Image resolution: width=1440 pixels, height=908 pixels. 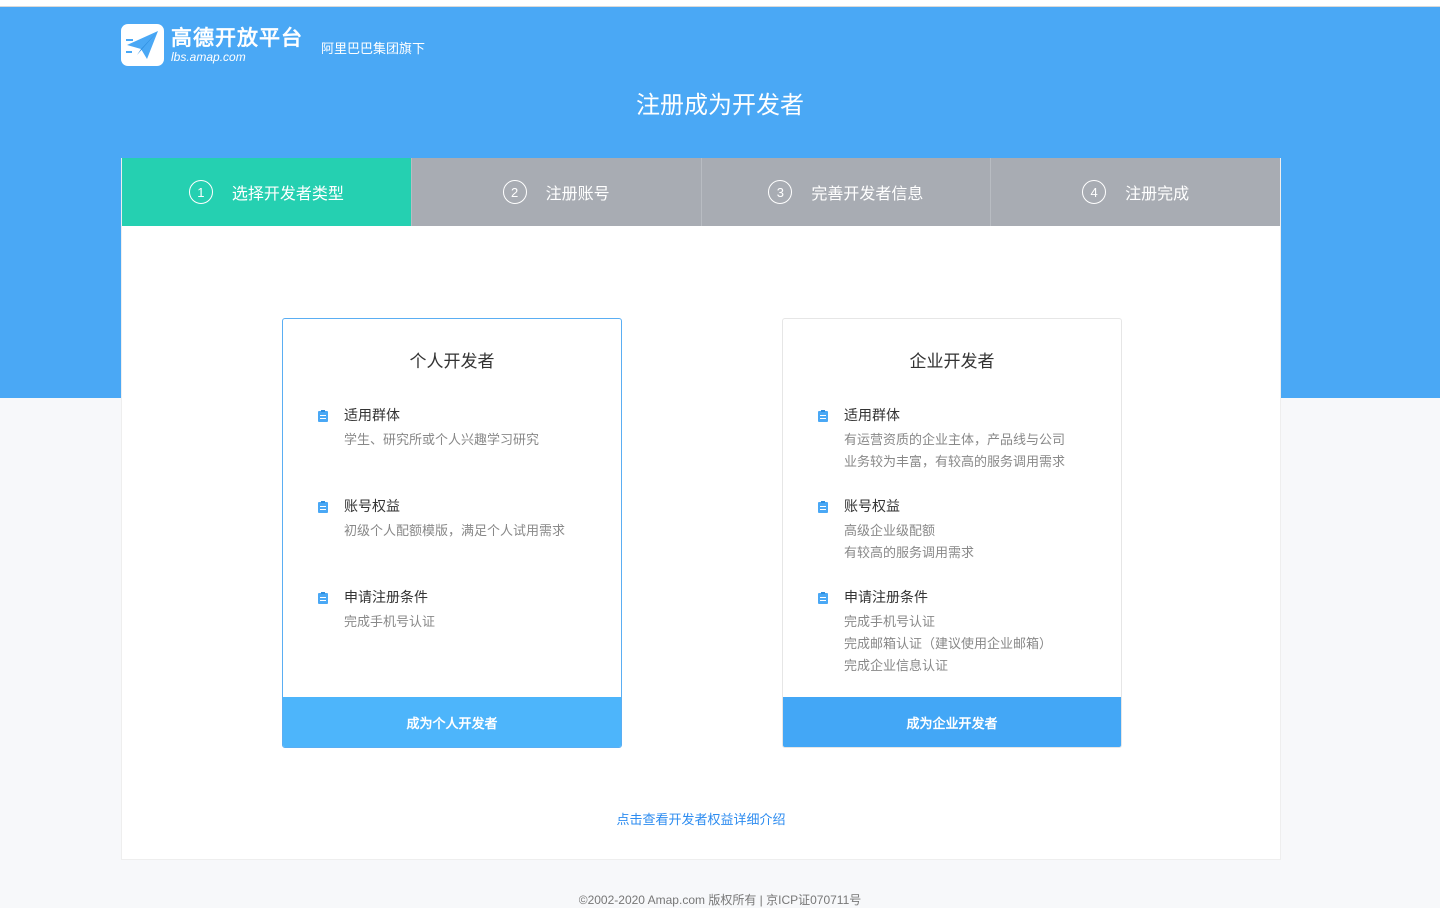 What do you see at coordinates (463, 428) in the screenshot?
I see `section-audience: 适用群体 学生、研究所或个人兴趣学习研究` at bounding box center [463, 428].